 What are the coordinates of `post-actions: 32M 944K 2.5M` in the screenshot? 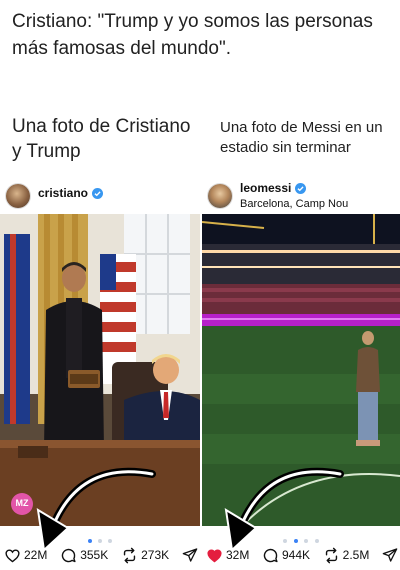 It's located at (302, 555).